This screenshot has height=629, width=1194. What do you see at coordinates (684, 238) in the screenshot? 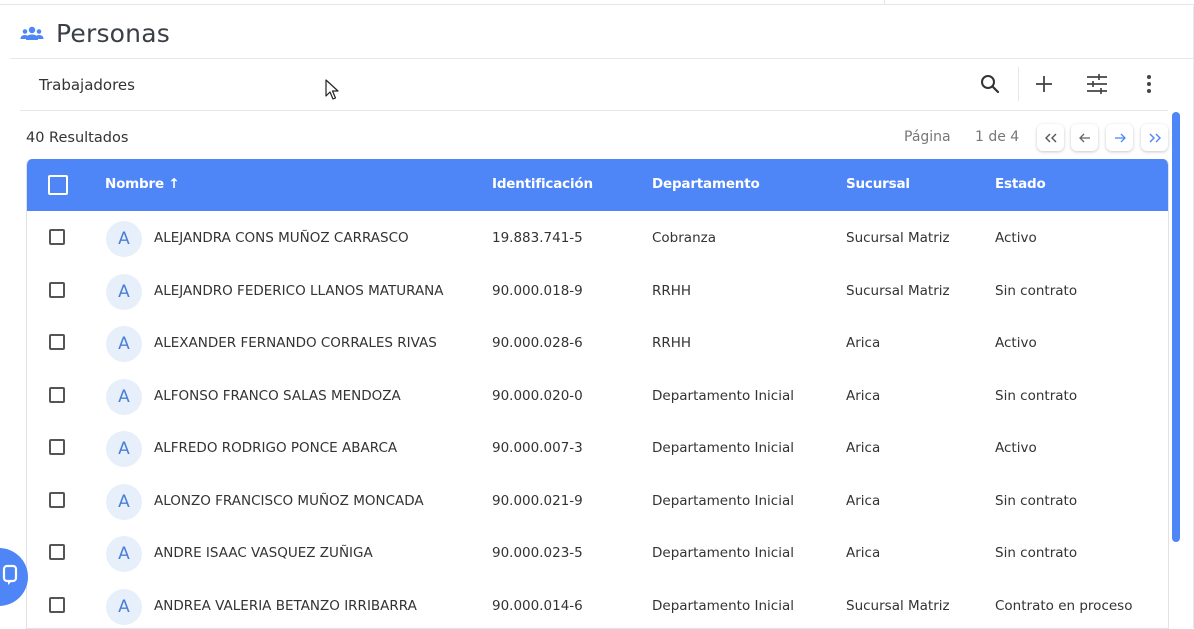
I see `cell-departamento: Cobranza` at bounding box center [684, 238].